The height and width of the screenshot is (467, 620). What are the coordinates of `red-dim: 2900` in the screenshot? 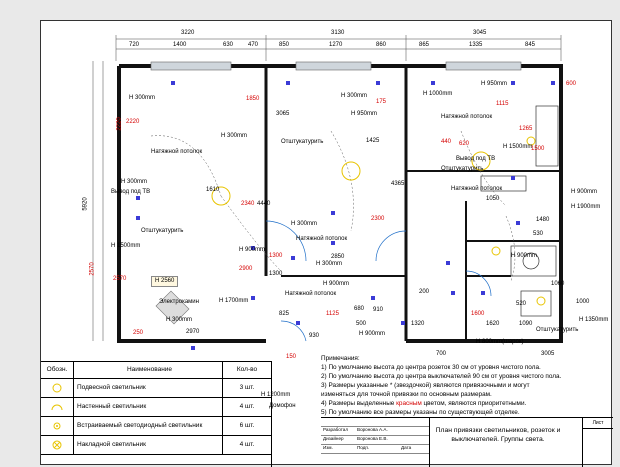 It's located at (246, 269).